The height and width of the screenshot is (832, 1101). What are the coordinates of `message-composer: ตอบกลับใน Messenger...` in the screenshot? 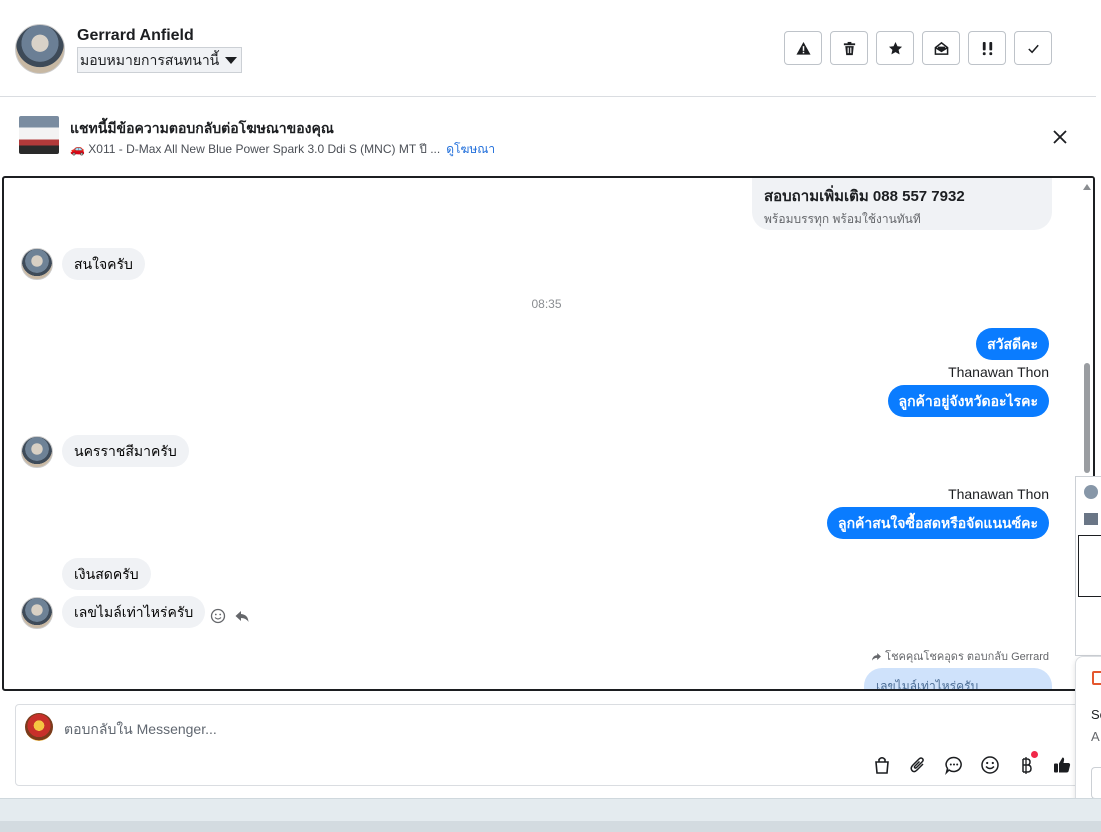 It's located at (550, 745).